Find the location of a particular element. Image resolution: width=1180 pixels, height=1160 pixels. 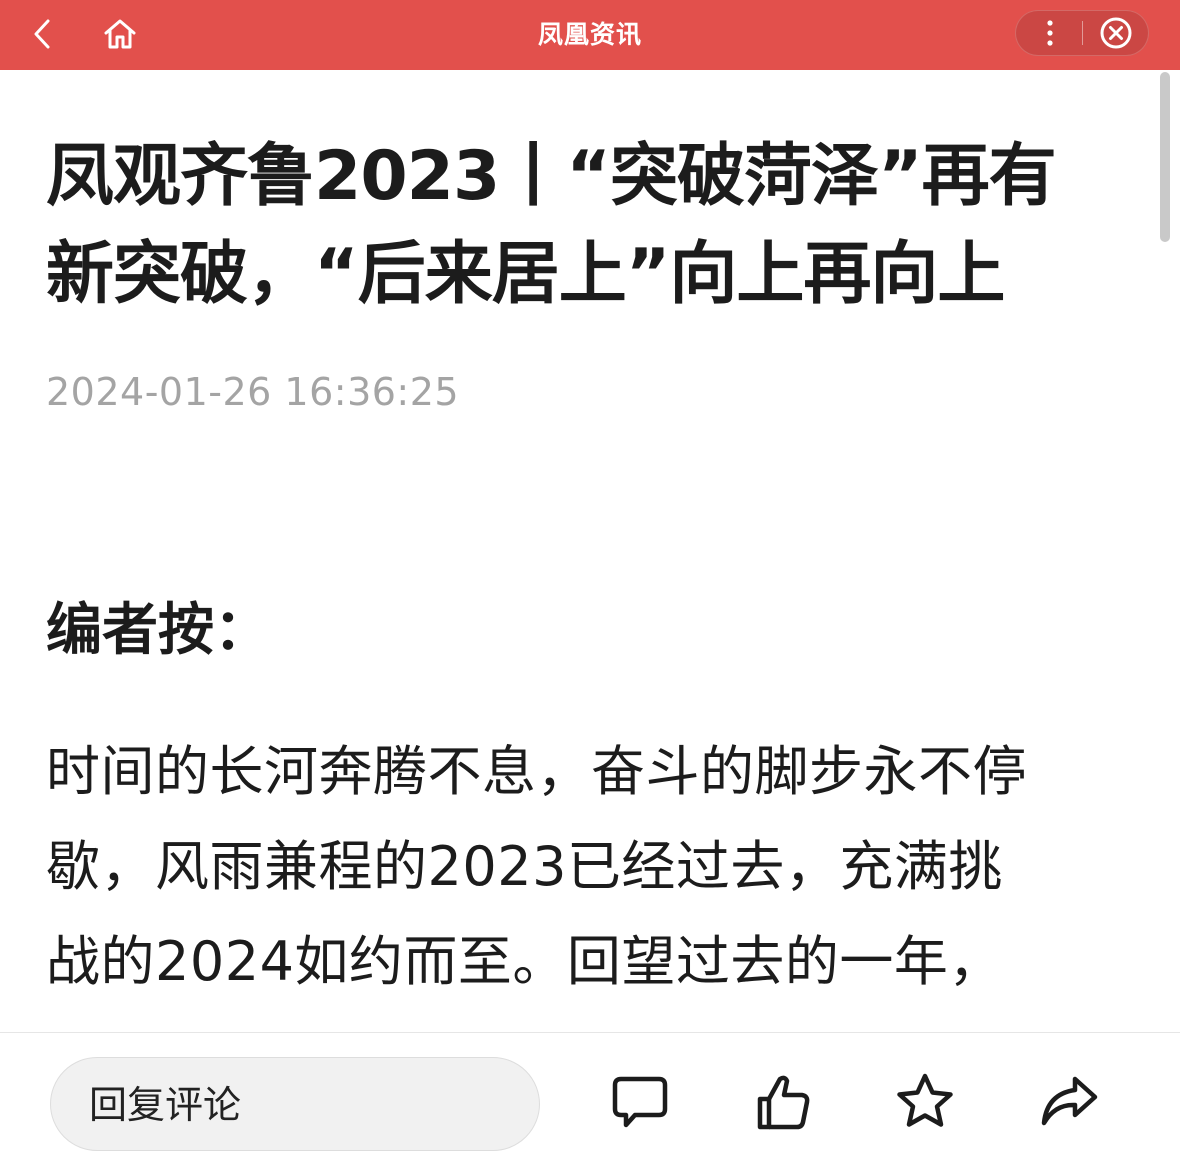

share-button is located at coordinates (1069, 1102).